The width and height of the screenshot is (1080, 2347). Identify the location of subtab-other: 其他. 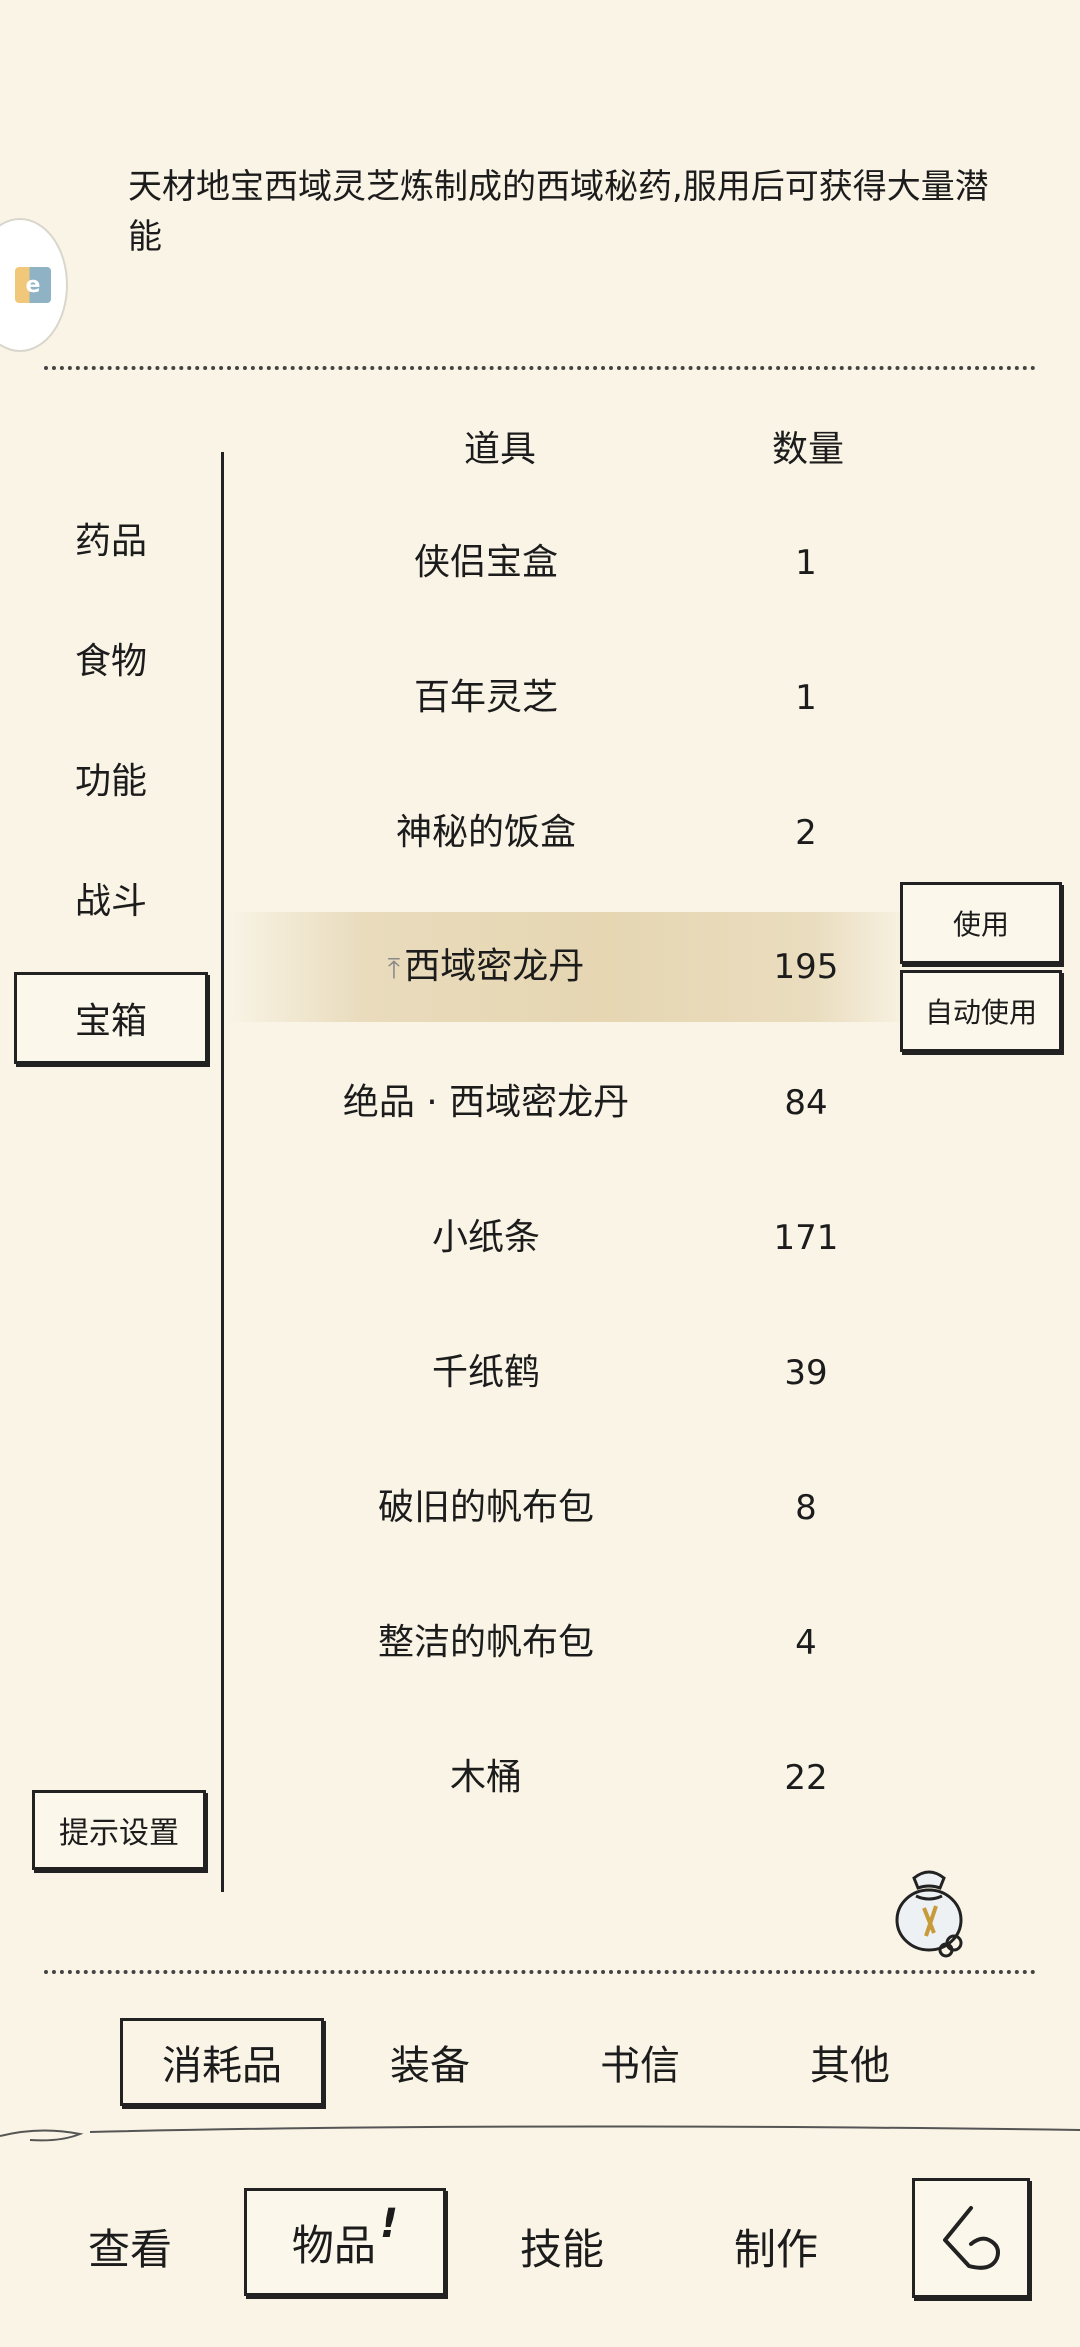
(850, 2062).